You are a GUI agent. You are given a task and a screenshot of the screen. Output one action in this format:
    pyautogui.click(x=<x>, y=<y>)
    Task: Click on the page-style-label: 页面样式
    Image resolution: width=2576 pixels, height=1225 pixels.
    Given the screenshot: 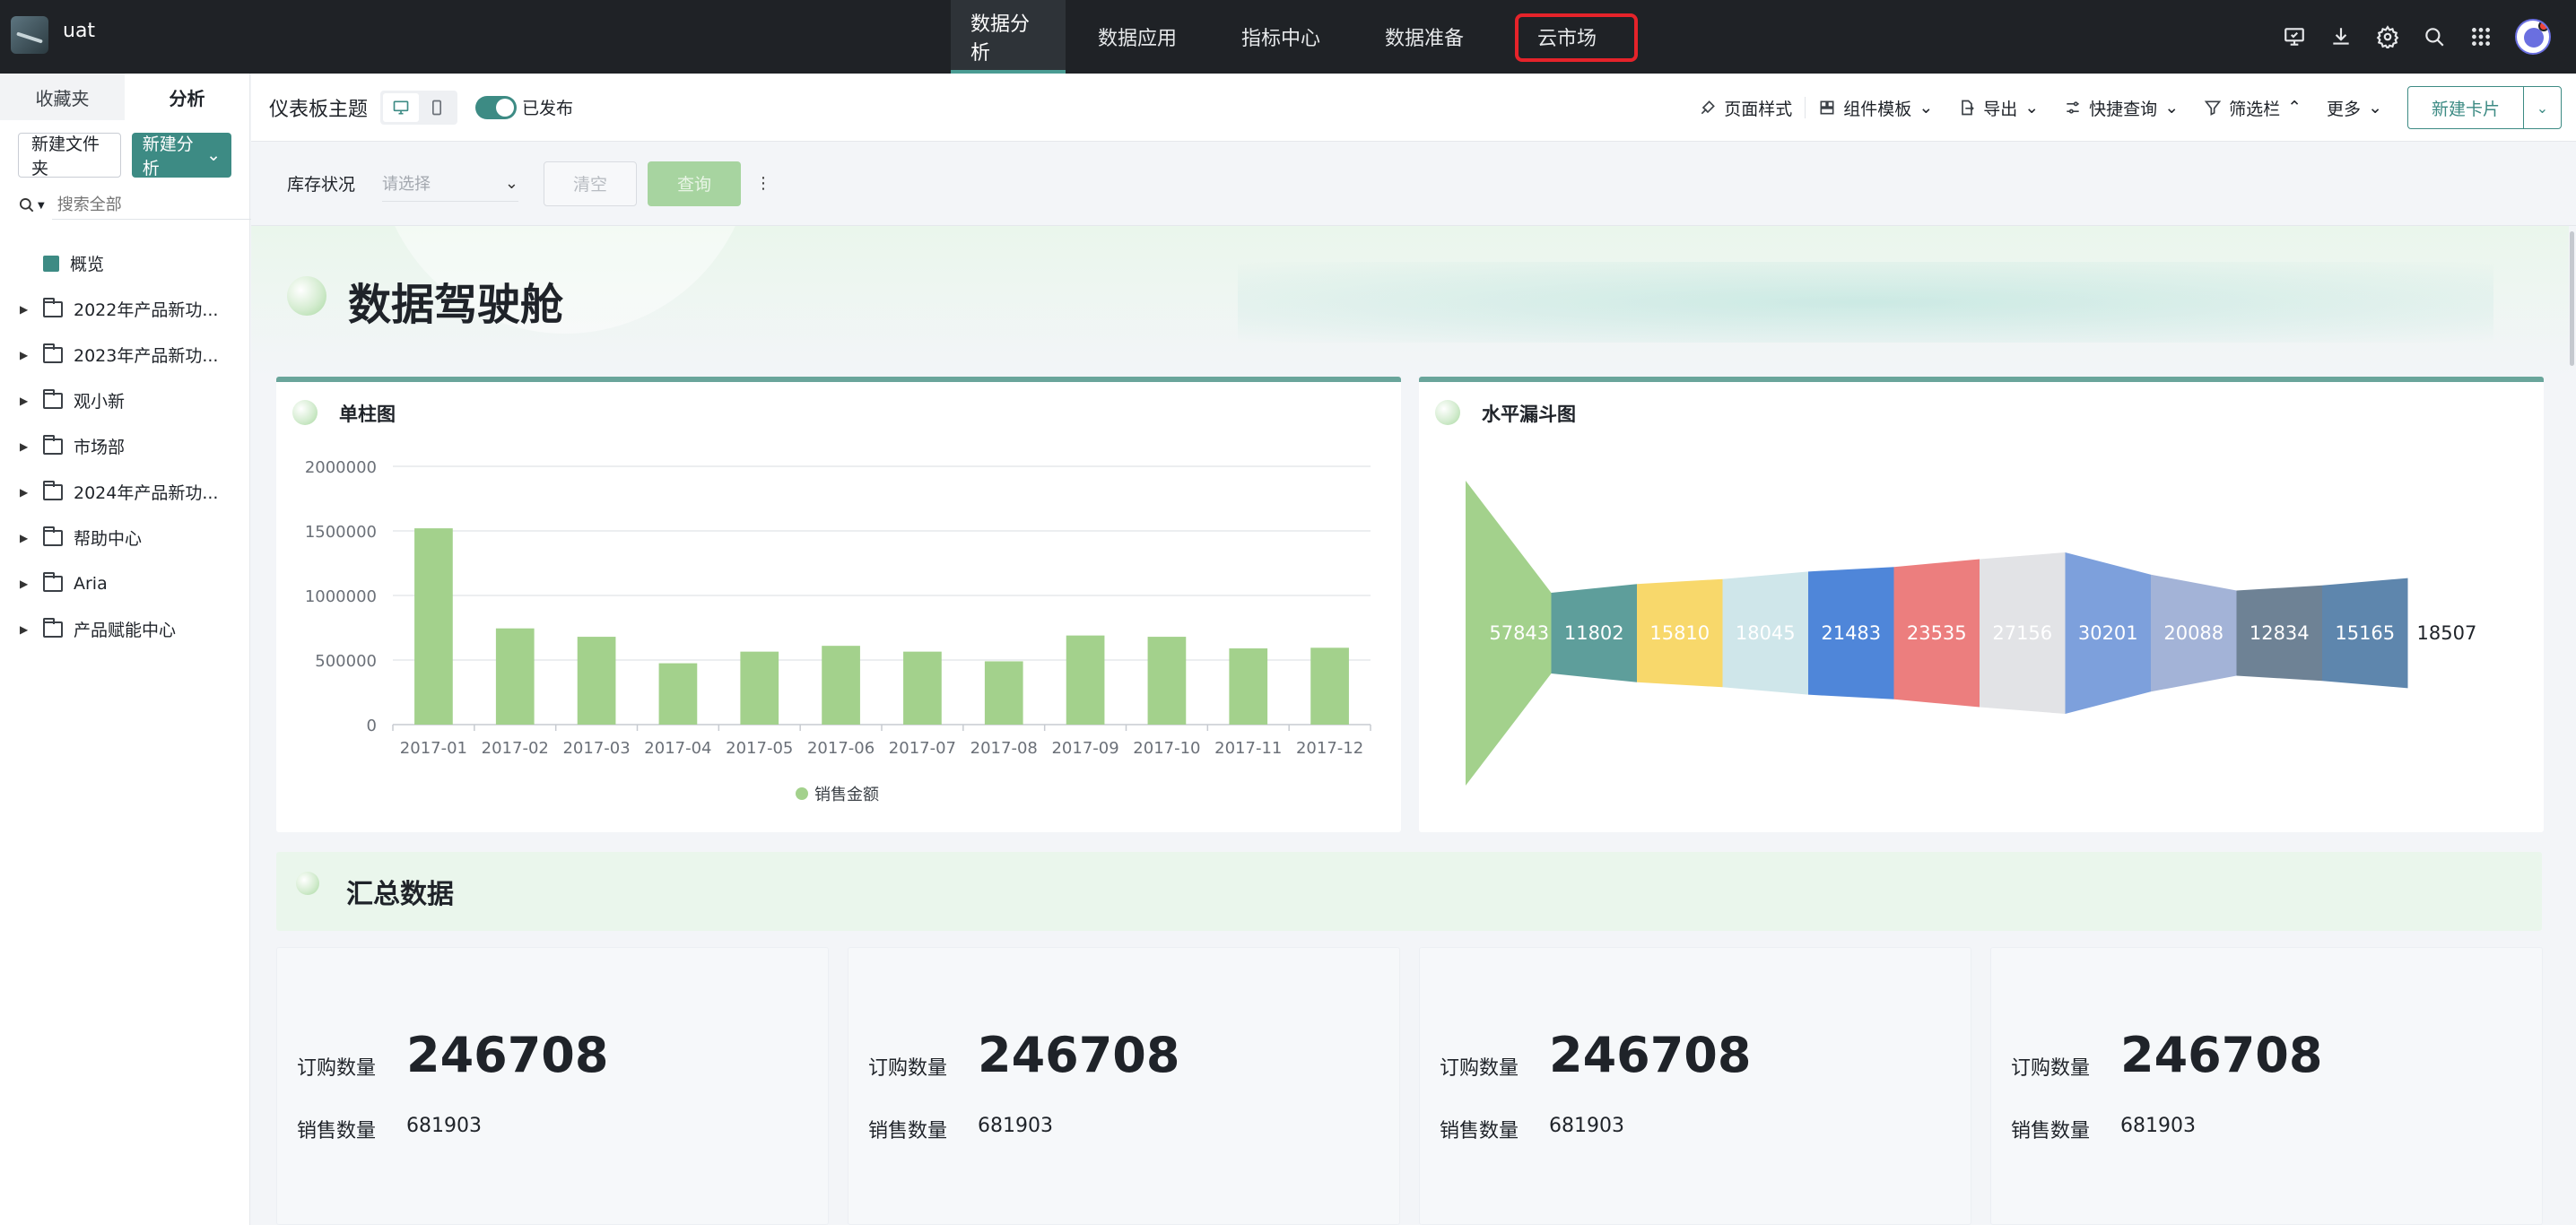 What is the action you would take?
    pyautogui.click(x=1758, y=109)
    